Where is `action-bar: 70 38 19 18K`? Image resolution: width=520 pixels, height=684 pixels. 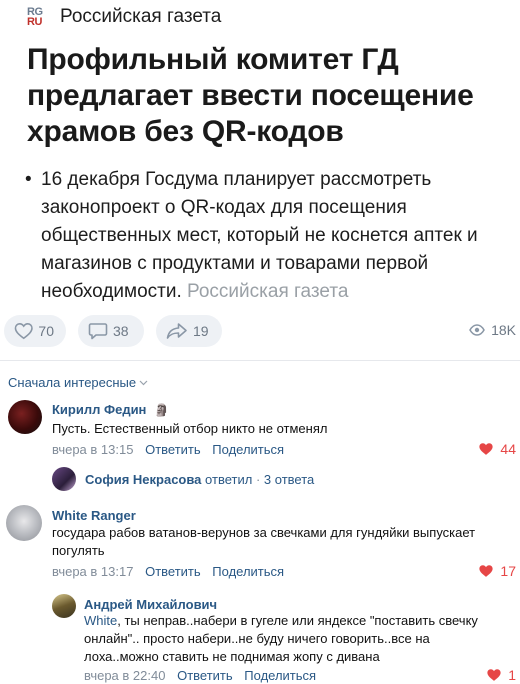 action-bar: 70 38 19 18K is located at coordinates (260, 331).